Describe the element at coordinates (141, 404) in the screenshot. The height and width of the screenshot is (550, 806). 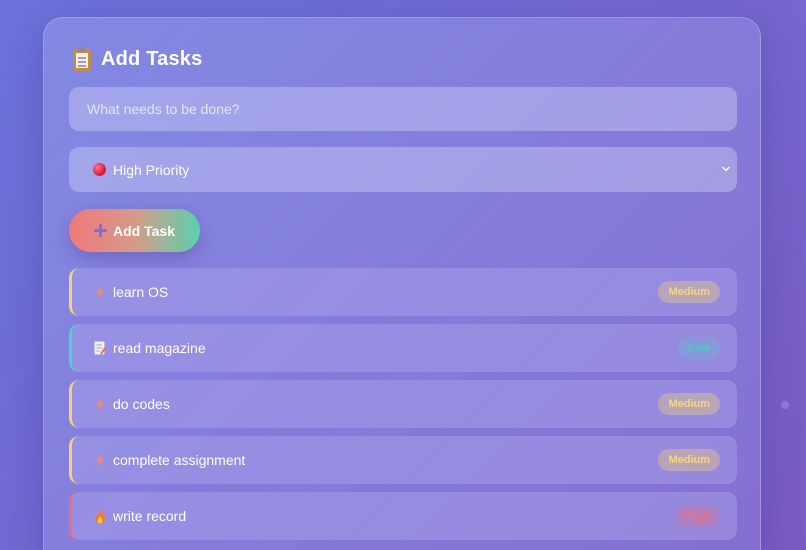
I see `task-text: do codes` at that location.